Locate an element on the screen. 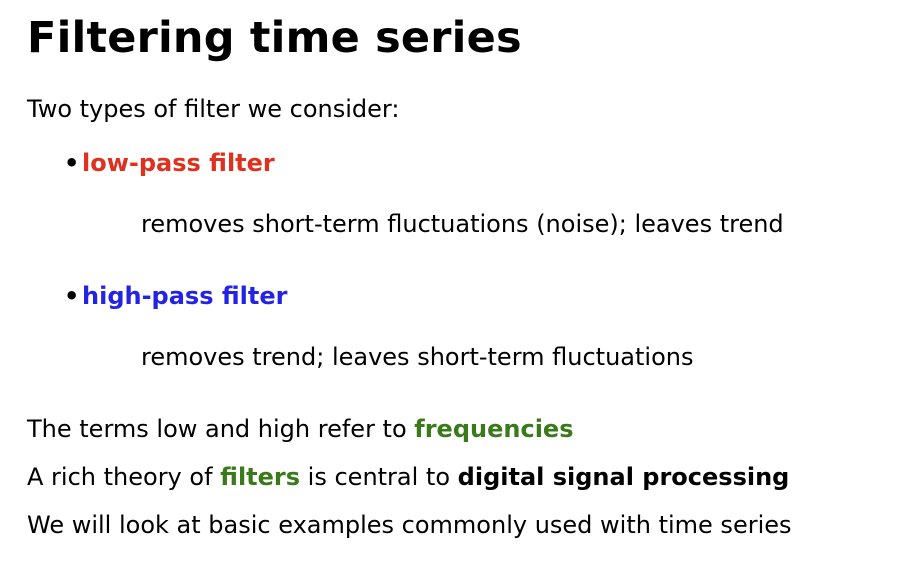 This screenshot has height=561, width=919. frequencies-term: frequencies is located at coordinates (494, 429).